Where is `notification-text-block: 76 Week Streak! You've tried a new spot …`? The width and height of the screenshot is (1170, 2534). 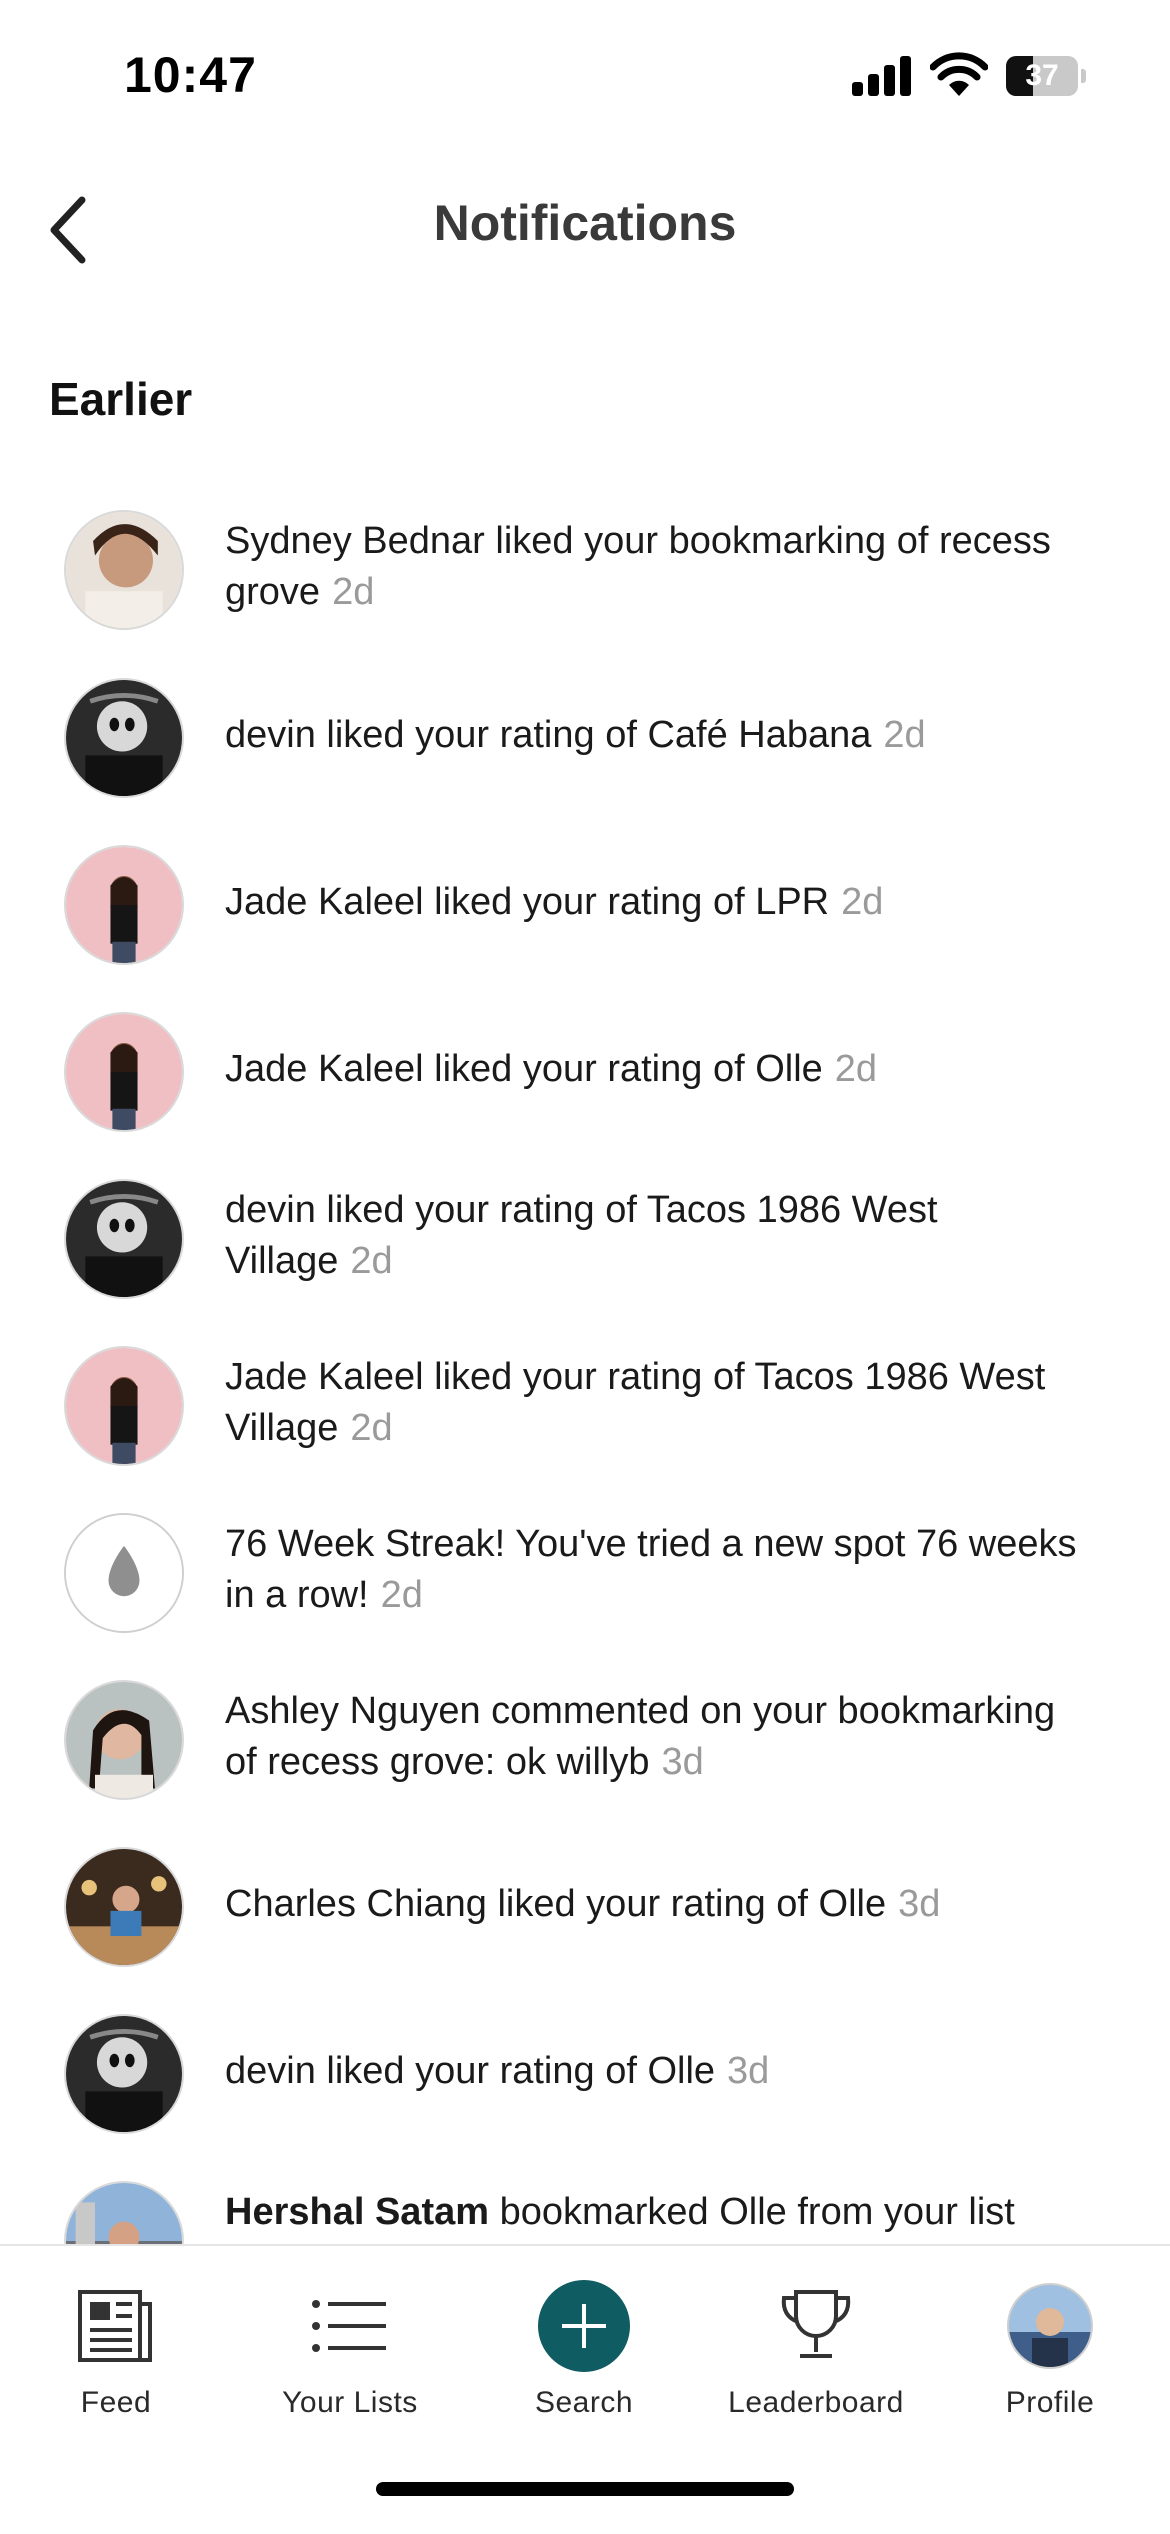
notification-text-block: 76 Week Streak! You've tried a new spot … is located at coordinates (655, 1570).